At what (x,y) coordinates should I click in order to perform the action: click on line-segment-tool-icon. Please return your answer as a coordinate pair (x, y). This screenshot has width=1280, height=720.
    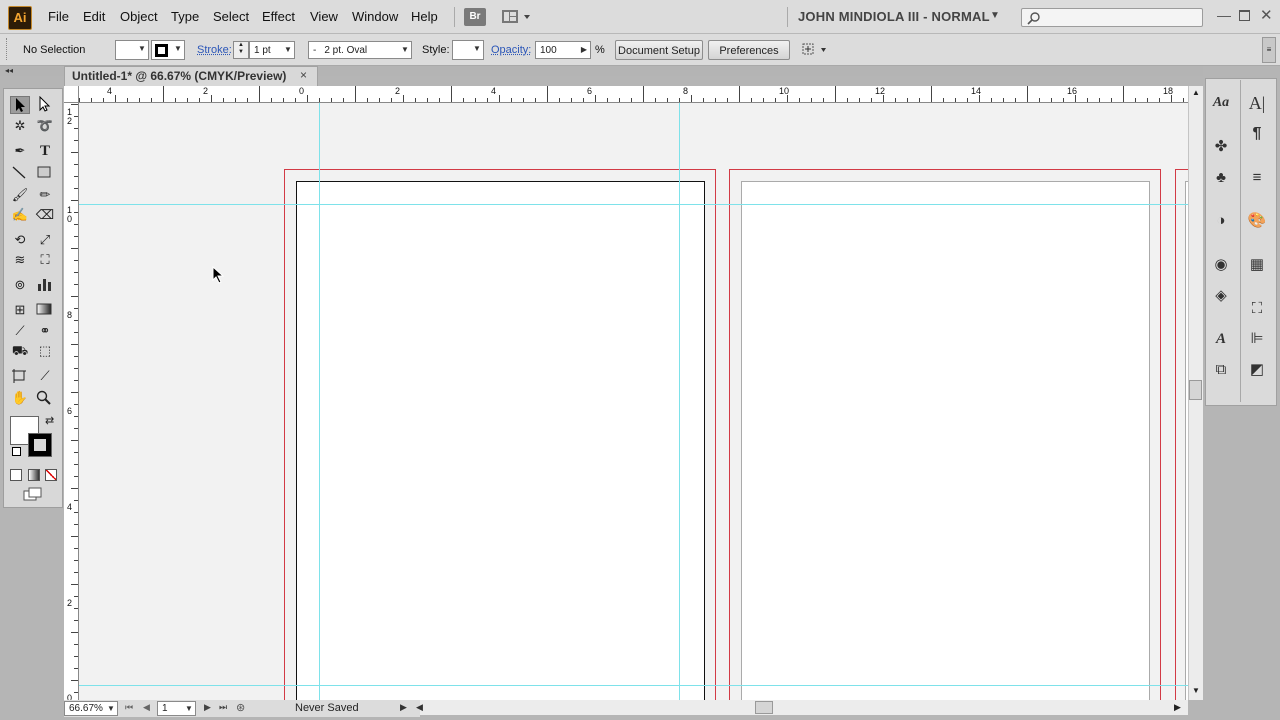
    Looking at the image, I should click on (20, 173).